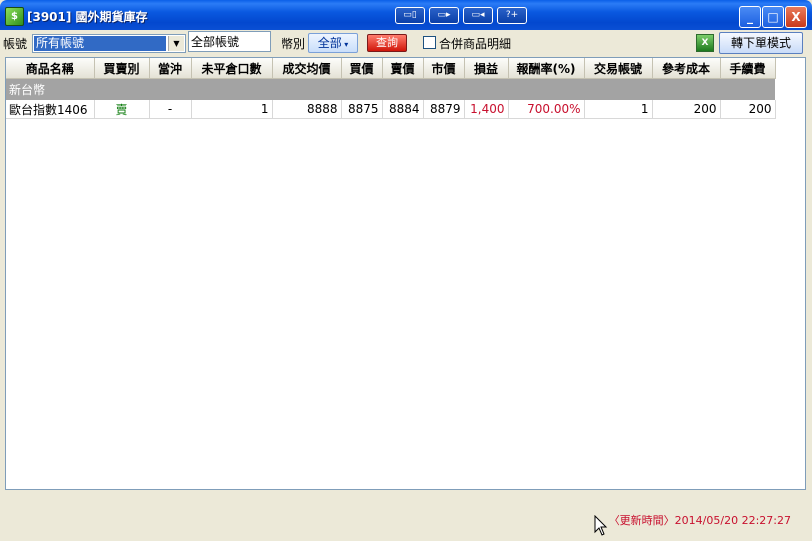 The height and width of the screenshot is (541, 812). Describe the element at coordinates (122, 109) in the screenshot. I see `cell-side: 賣` at that location.